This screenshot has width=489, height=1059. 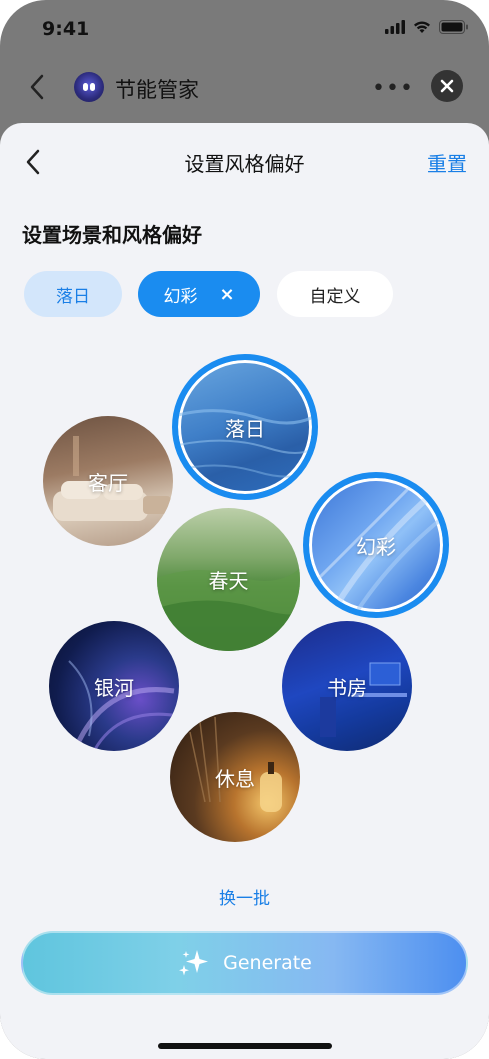 I want to click on bubble-label: 落日, so click(x=245, y=428).